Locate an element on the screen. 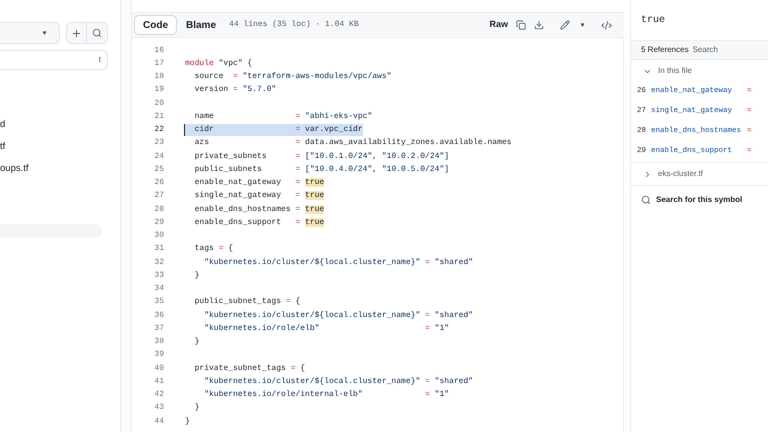  search-tab: Search is located at coordinates (705, 50).